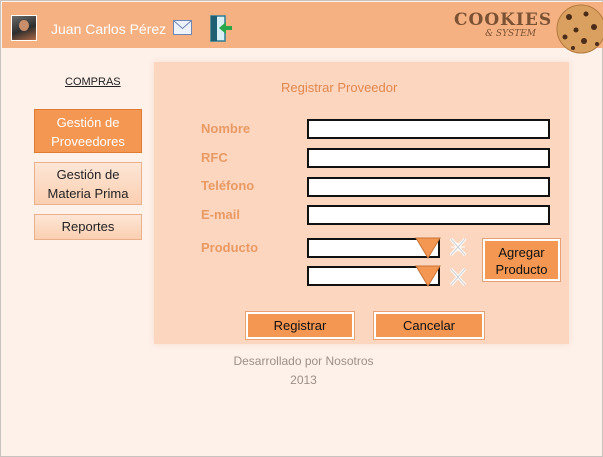  What do you see at coordinates (428, 187) in the screenshot?
I see `telefono-input` at bounding box center [428, 187].